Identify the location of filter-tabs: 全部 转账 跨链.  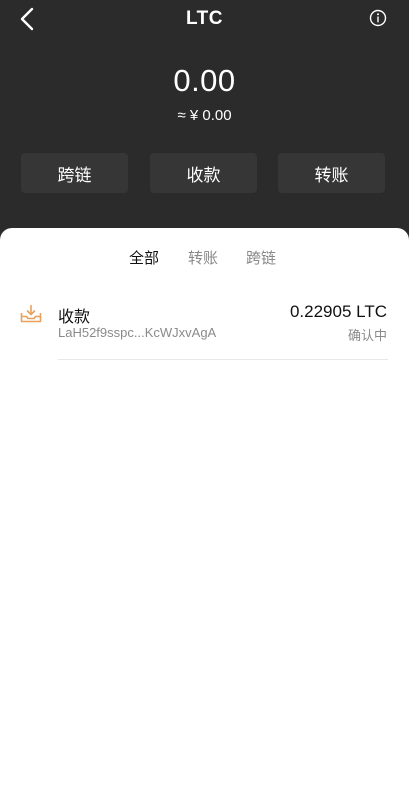
(204, 258).